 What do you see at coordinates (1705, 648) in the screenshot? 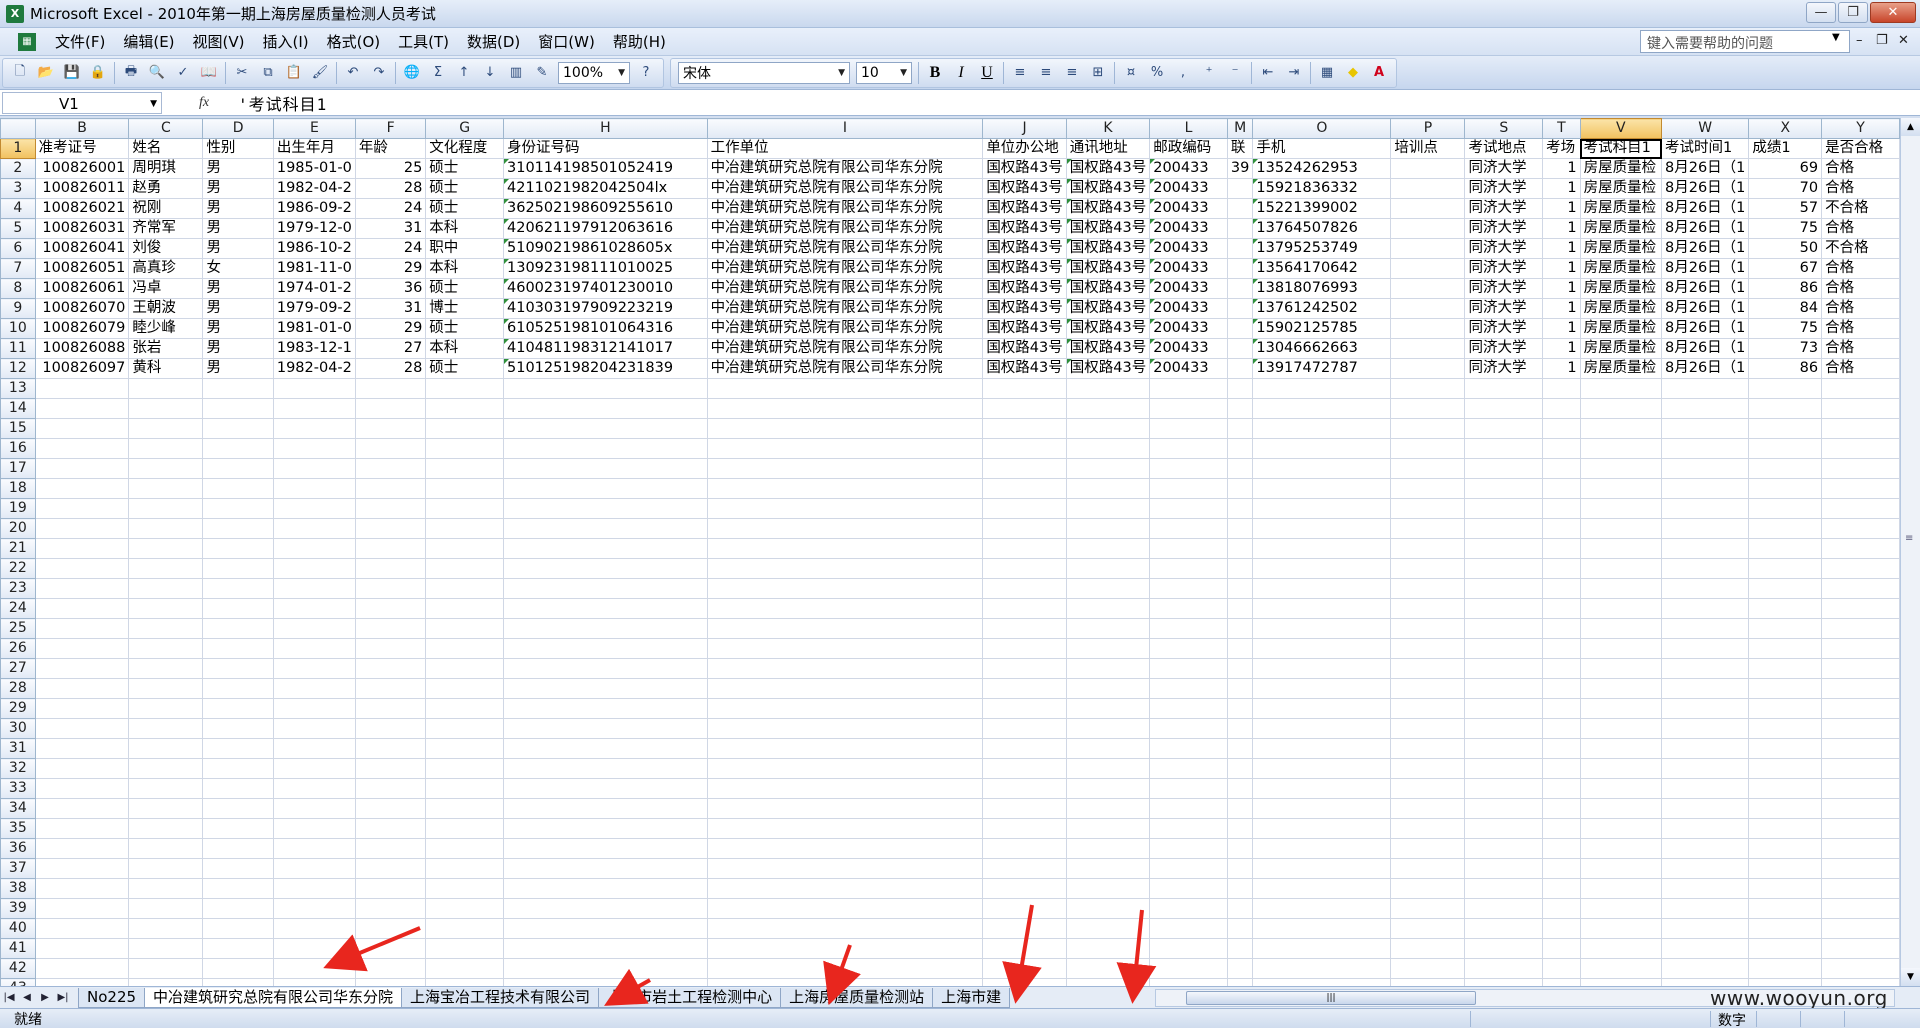
I see `cell-w26` at bounding box center [1705, 648].